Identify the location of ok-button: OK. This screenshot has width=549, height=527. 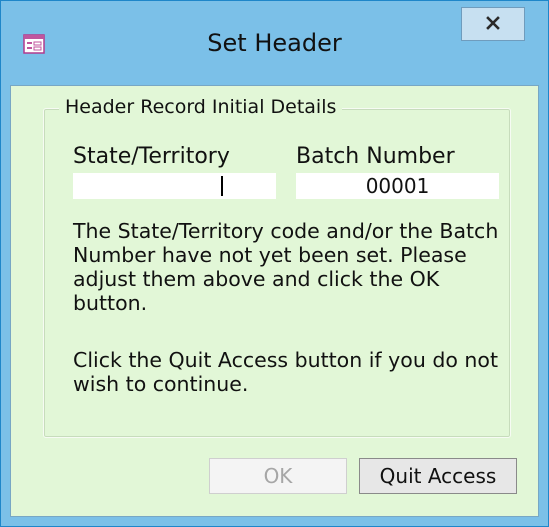
(278, 476).